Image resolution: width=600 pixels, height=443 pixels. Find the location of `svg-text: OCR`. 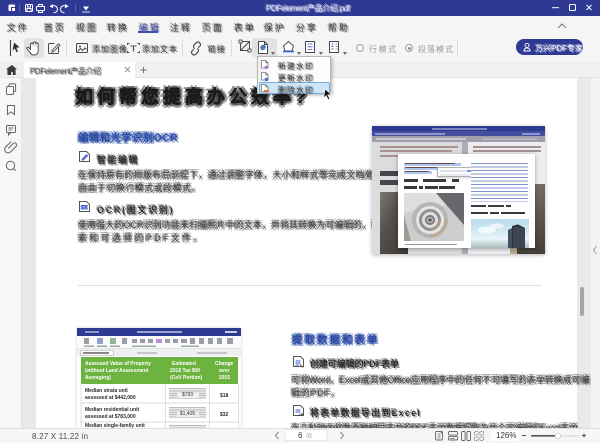

svg-text: OCR is located at coordinates (85, 208).